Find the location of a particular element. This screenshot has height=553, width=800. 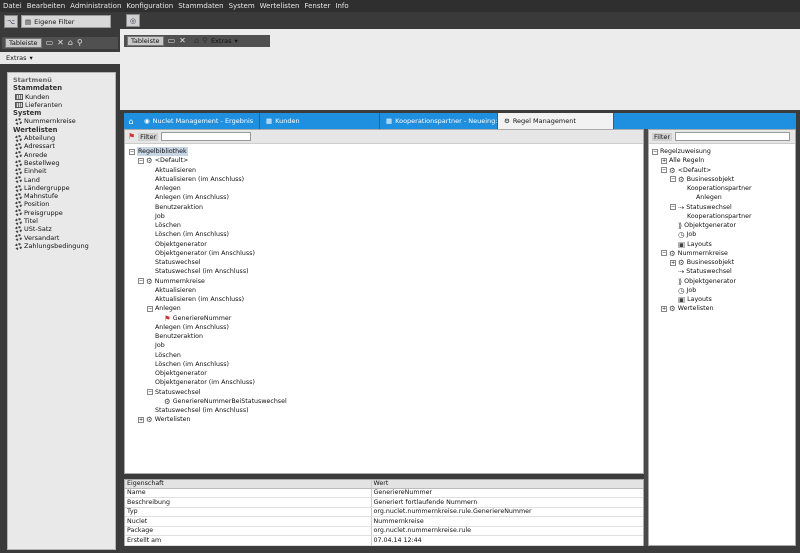

tree-node: − Anlegen is located at coordinates (386, 308).